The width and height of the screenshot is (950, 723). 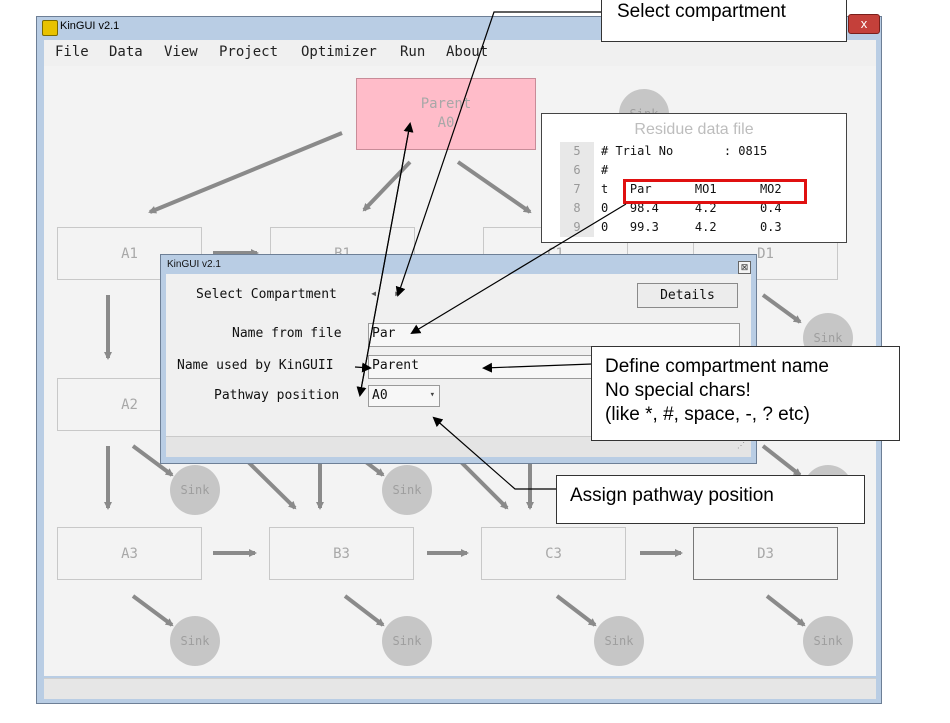 I want to click on callout-assign-text: Assign pathway position, so click(x=672, y=495).